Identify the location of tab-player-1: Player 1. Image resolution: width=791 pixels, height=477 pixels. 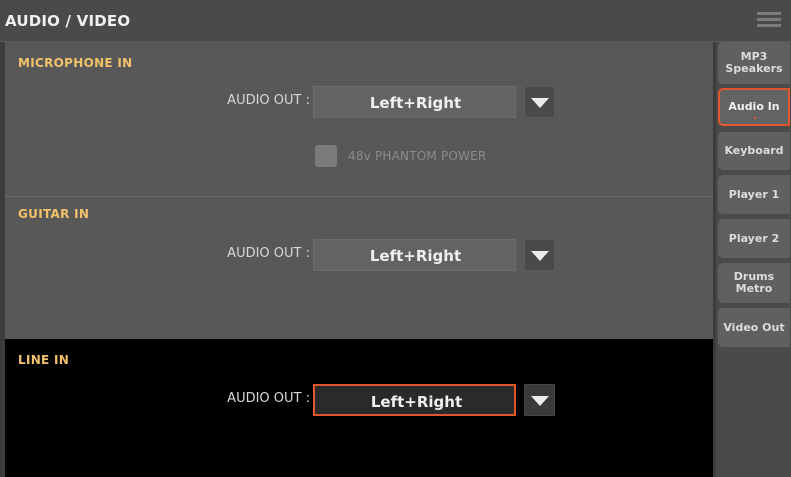
(754, 194).